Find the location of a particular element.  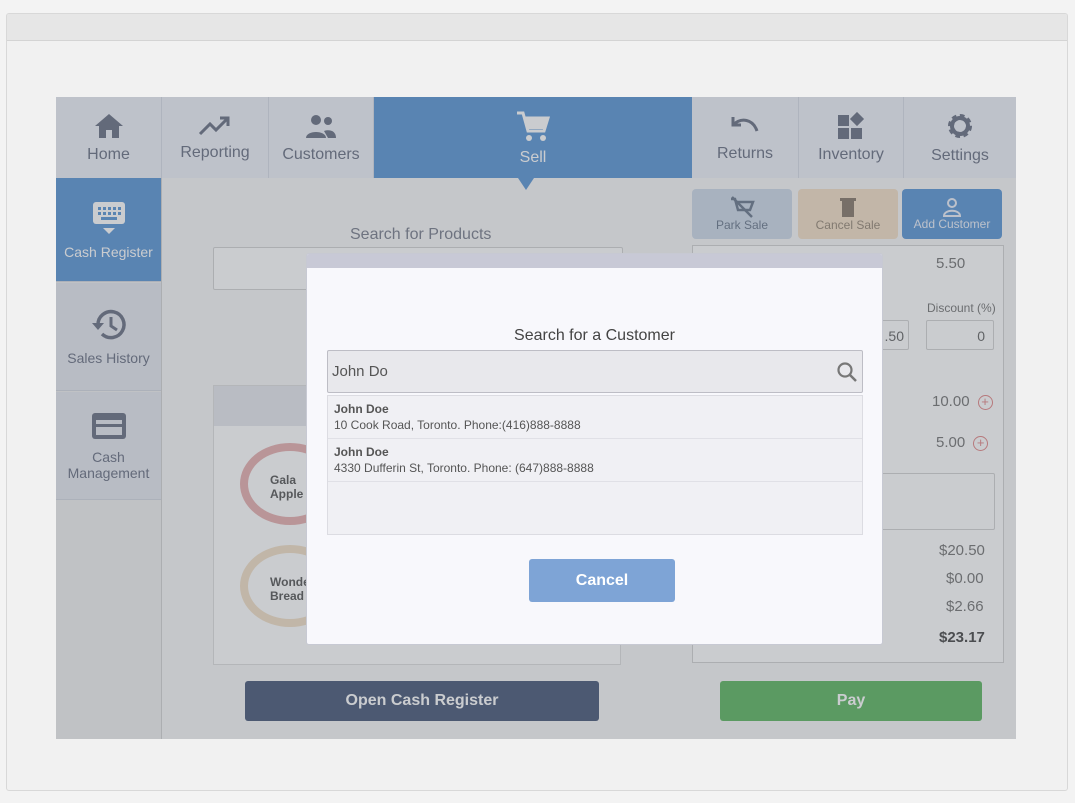

customer-search-field is located at coordinates (595, 371).